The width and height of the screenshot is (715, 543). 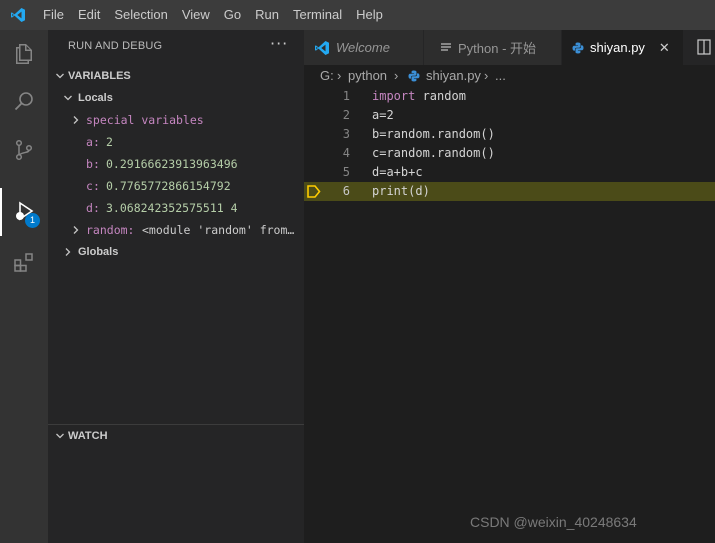 What do you see at coordinates (346, 115) in the screenshot?
I see `line-number: 2` at bounding box center [346, 115].